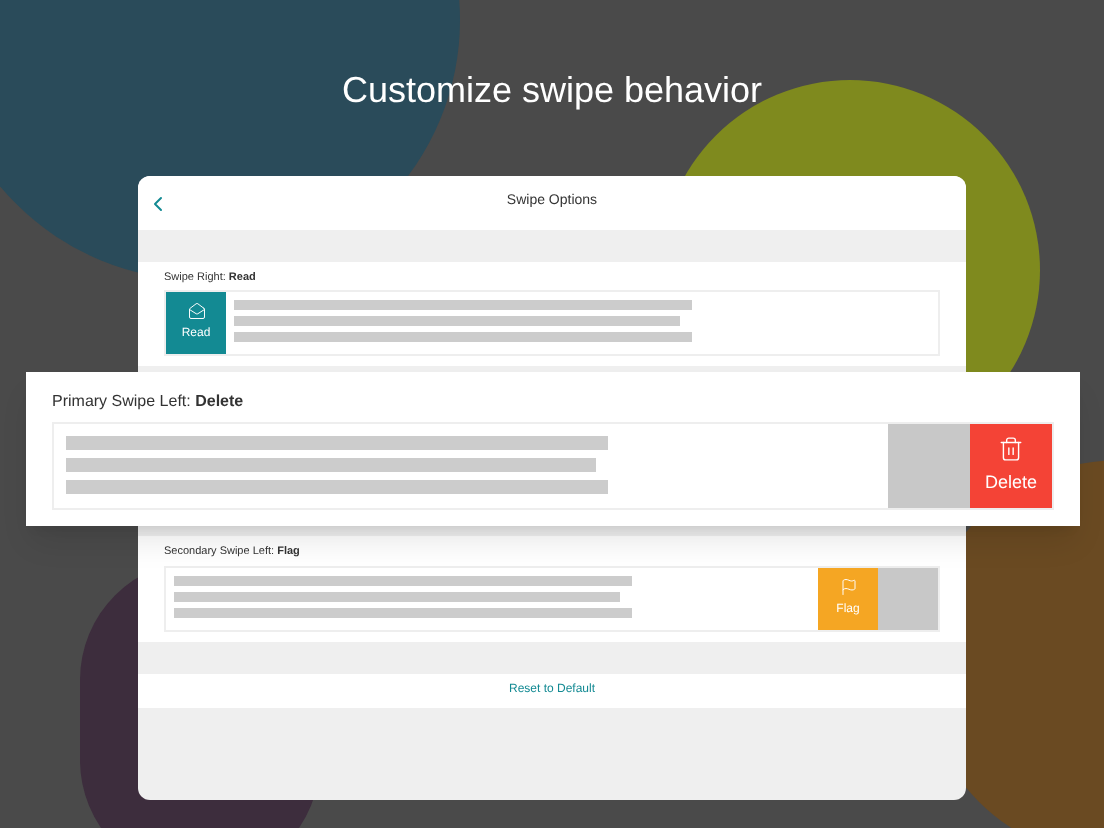 This screenshot has height=828, width=1104. Describe the element at coordinates (196, 311) in the screenshot. I see `envelope-icon` at that location.